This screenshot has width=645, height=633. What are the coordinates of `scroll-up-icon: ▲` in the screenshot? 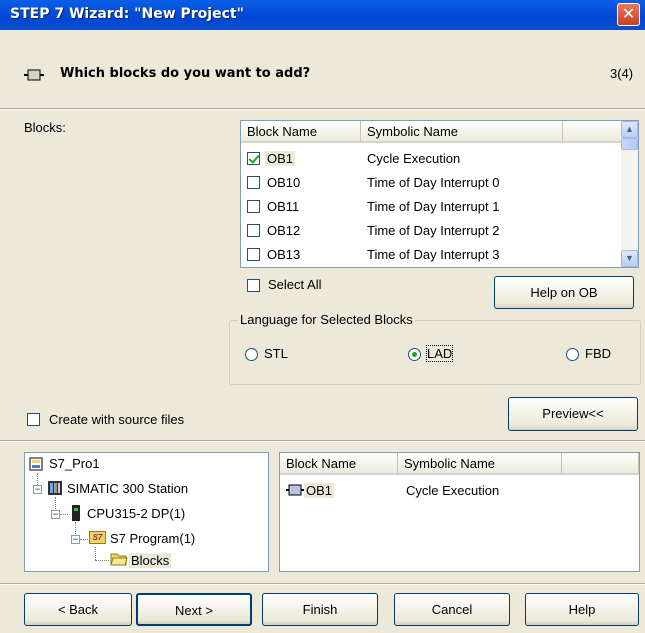 It's located at (629, 129).